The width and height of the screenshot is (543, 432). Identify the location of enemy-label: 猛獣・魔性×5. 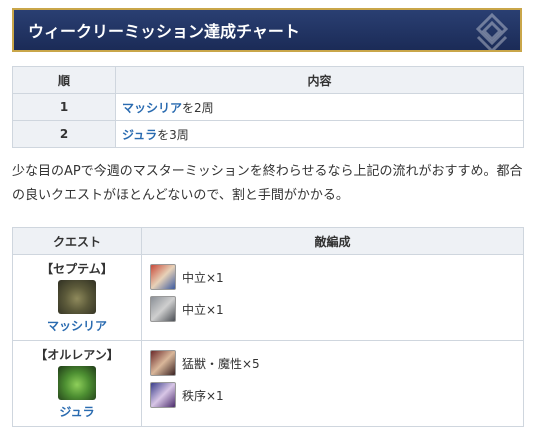
(221, 363).